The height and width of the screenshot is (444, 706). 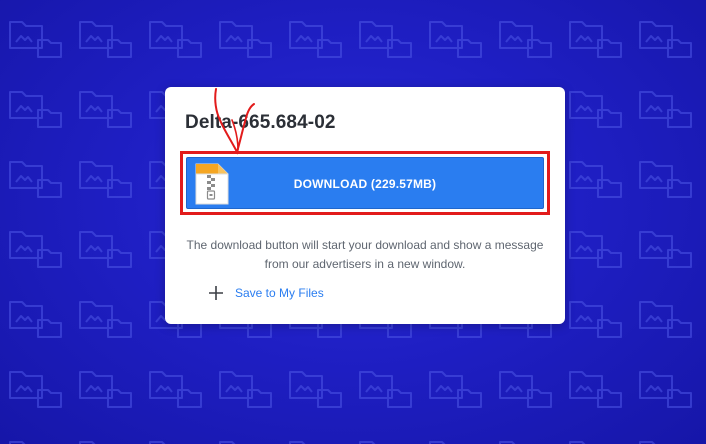 I want to click on download-notice-line-2: from our advertisers in a new window., so click(x=365, y=264).